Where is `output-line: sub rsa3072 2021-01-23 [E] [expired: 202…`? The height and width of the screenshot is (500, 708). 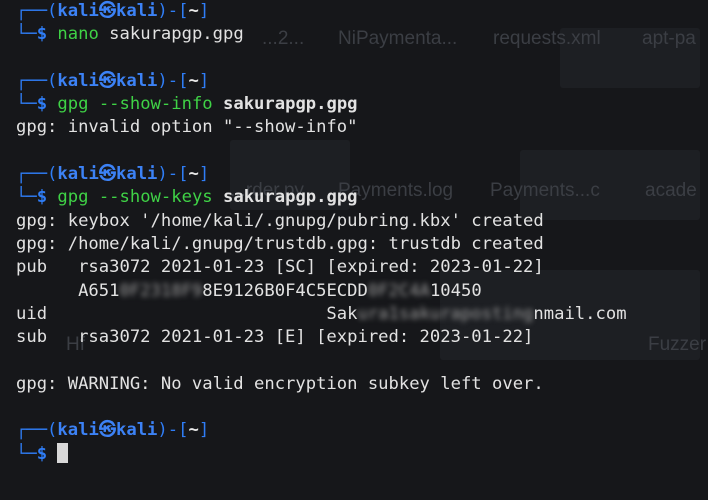
output-line: sub rsa3072 2021-01-23 [E] [expired: 202… is located at coordinates (275, 337).